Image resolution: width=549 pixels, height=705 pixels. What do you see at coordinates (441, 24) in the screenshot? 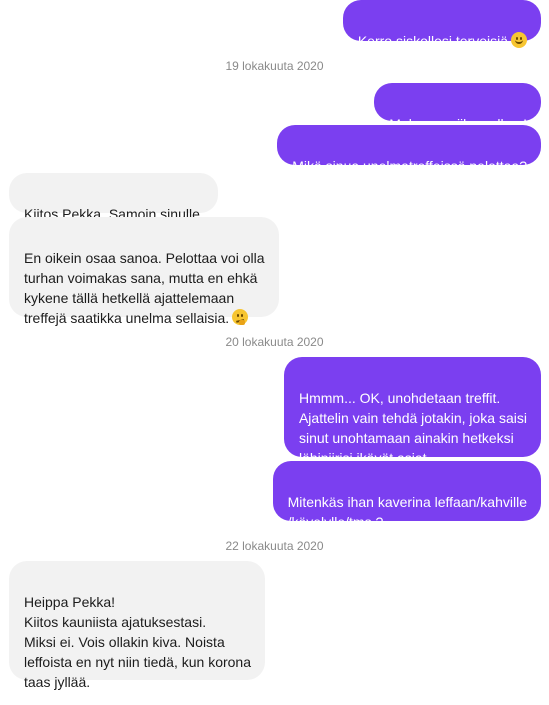
I see `message-outgoing: Kerro siskollesi terveisiä` at bounding box center [441, 24].